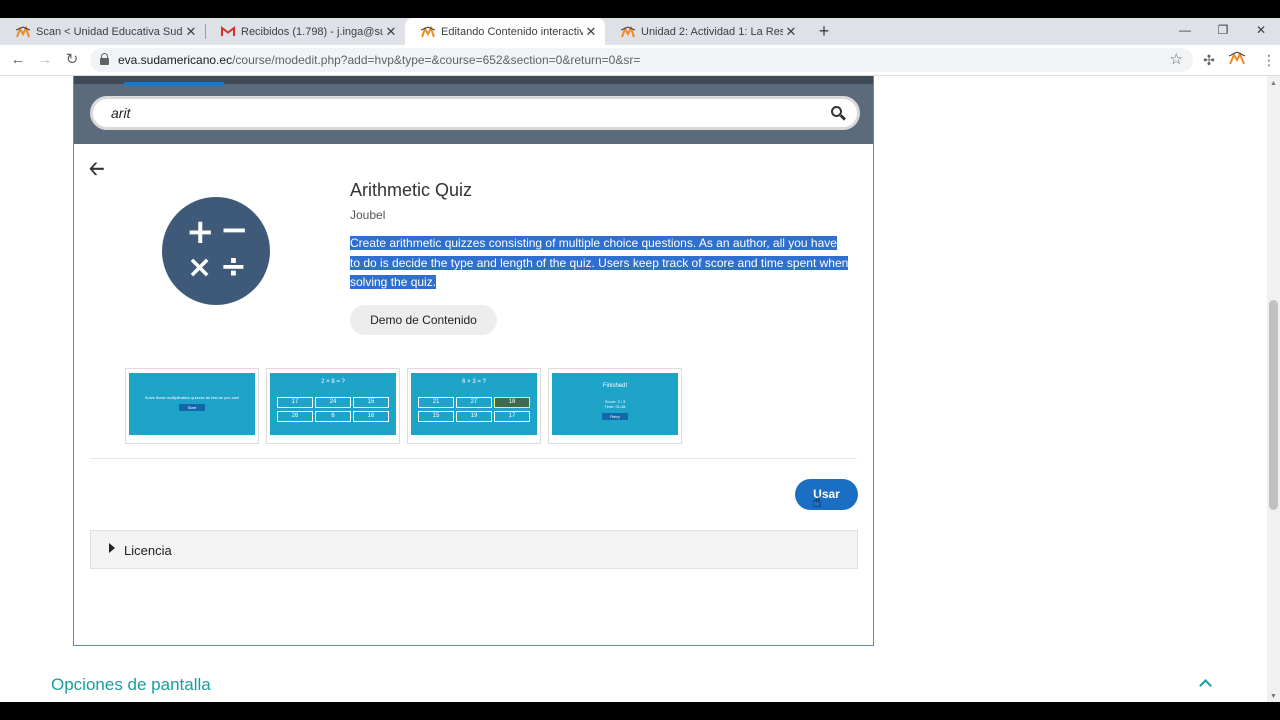  I want to click on divider, so click(473, 458).